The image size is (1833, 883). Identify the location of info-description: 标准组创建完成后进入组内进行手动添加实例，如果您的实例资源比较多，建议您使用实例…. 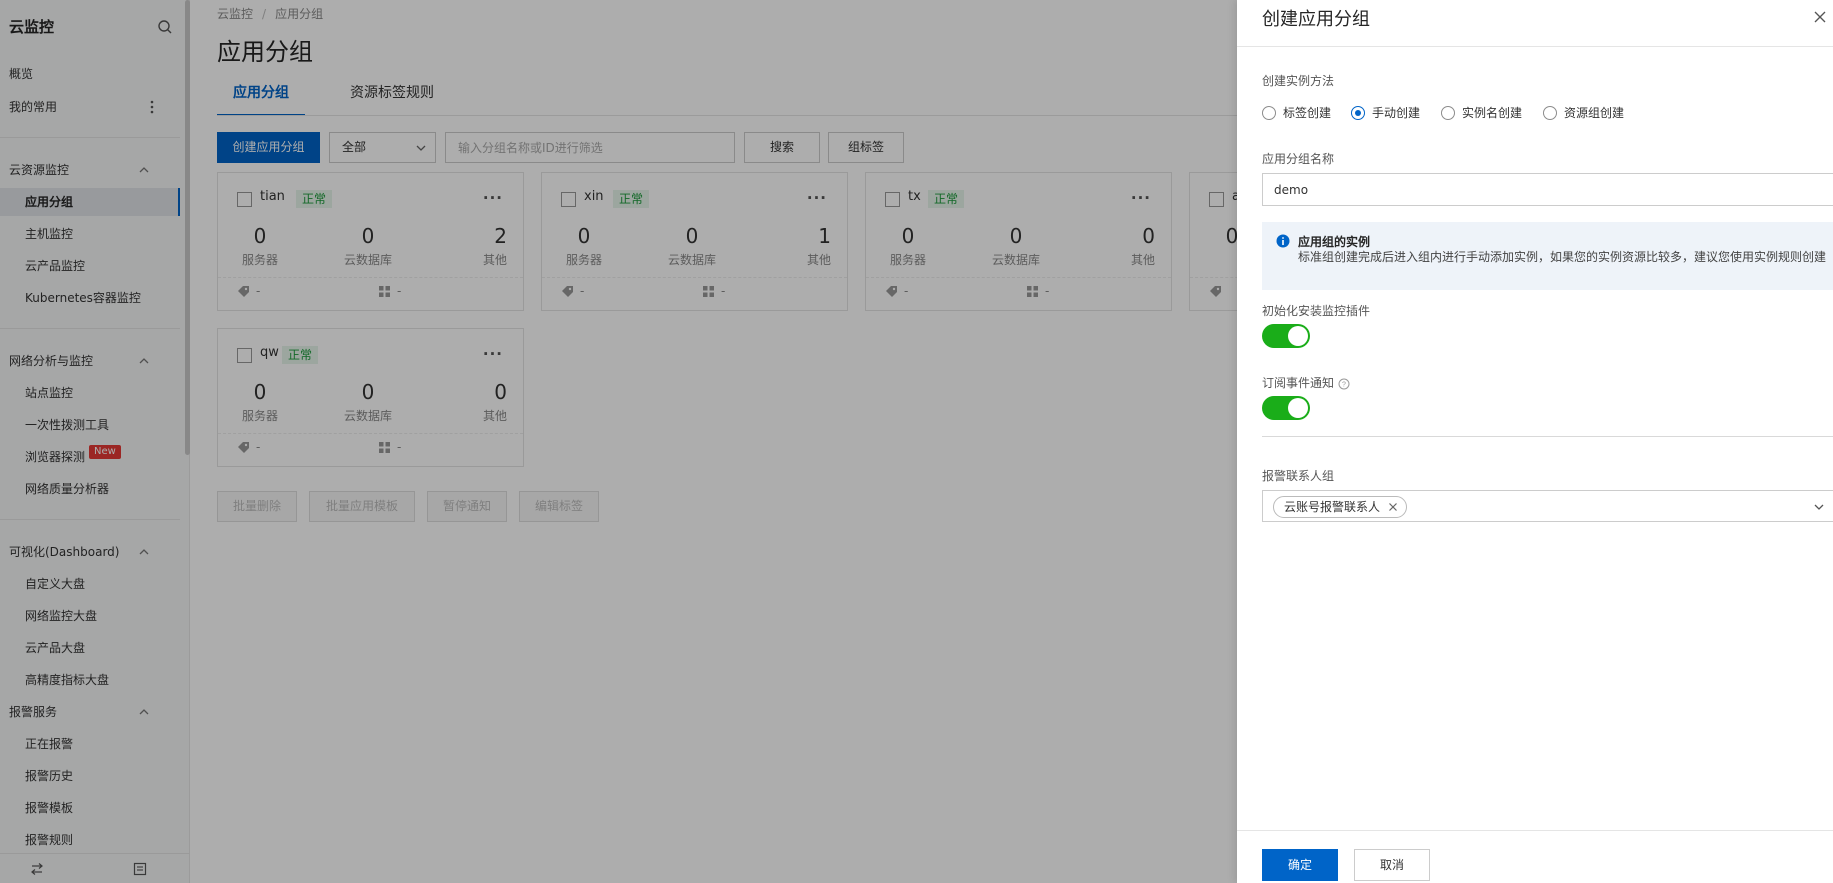
(1562, 257).